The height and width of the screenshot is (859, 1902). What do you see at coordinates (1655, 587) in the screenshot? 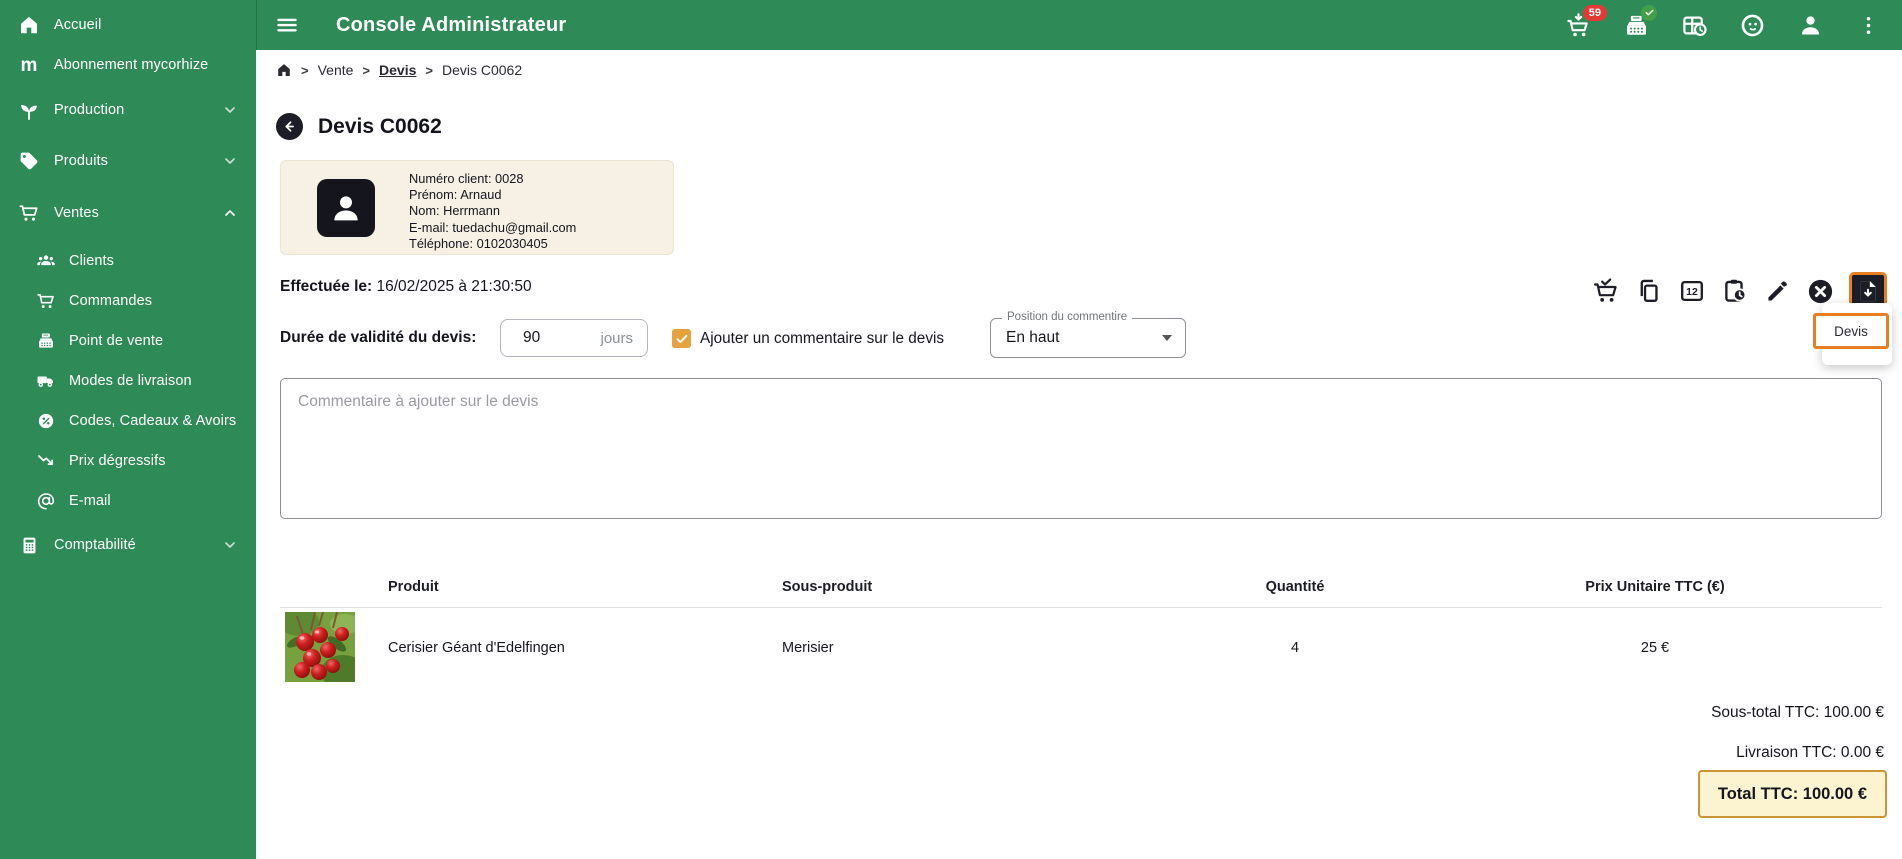
I see `col-header-prix: Prix Unitaire TTC (€)` at bounding box center [1655, 587].